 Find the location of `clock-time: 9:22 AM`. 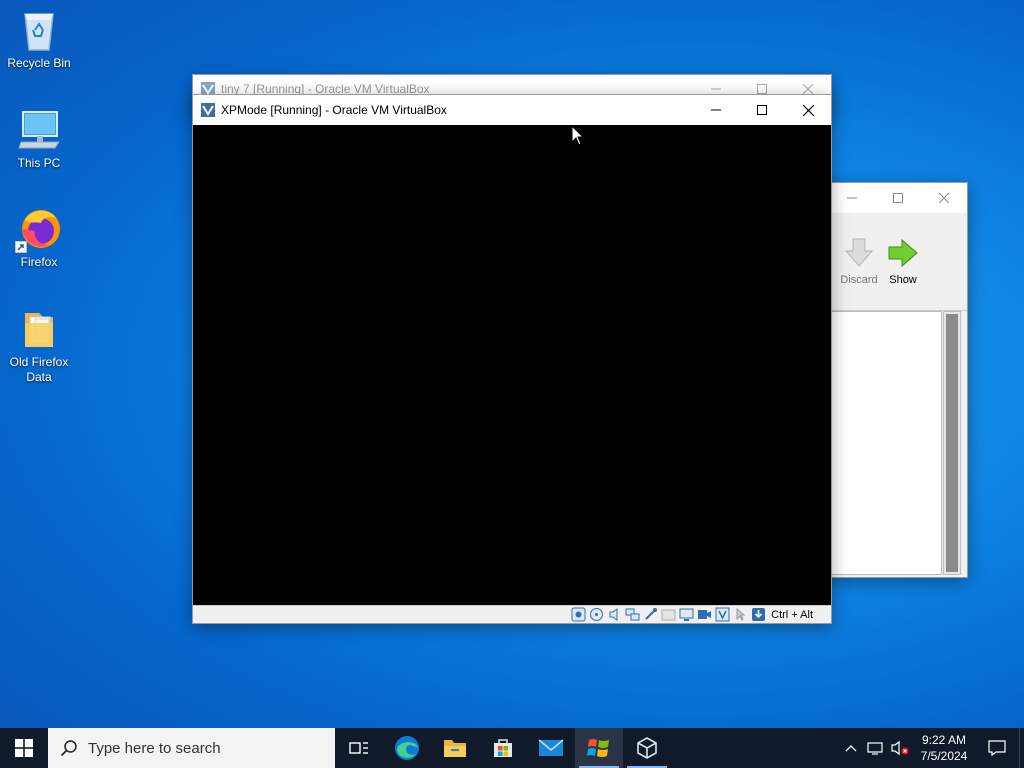

clock-time: 9:22 AM is located at coordinates (944, 740).